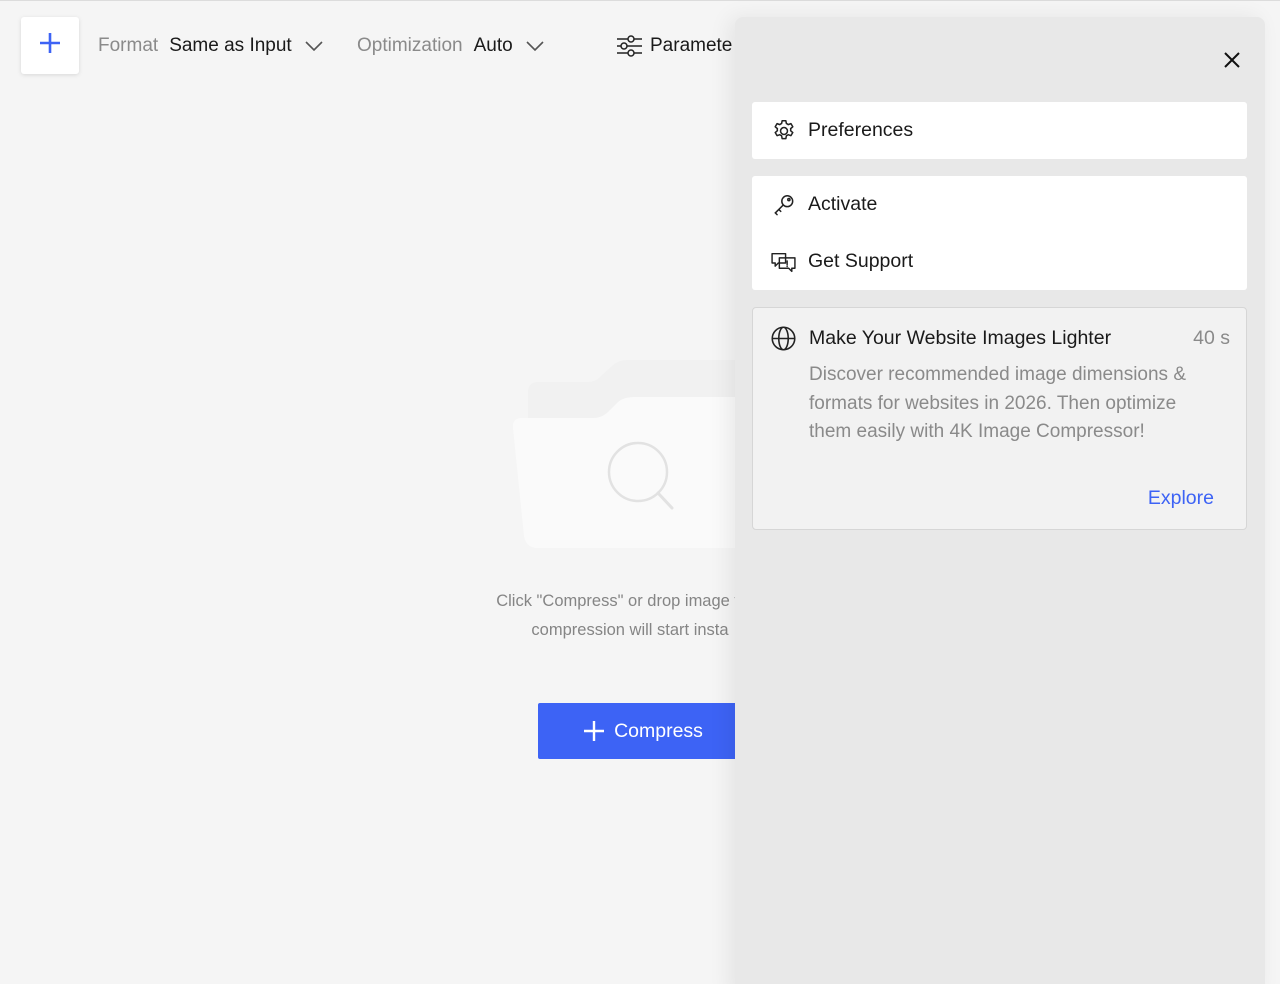  I want to click on gear-icon, so click(783, 130).